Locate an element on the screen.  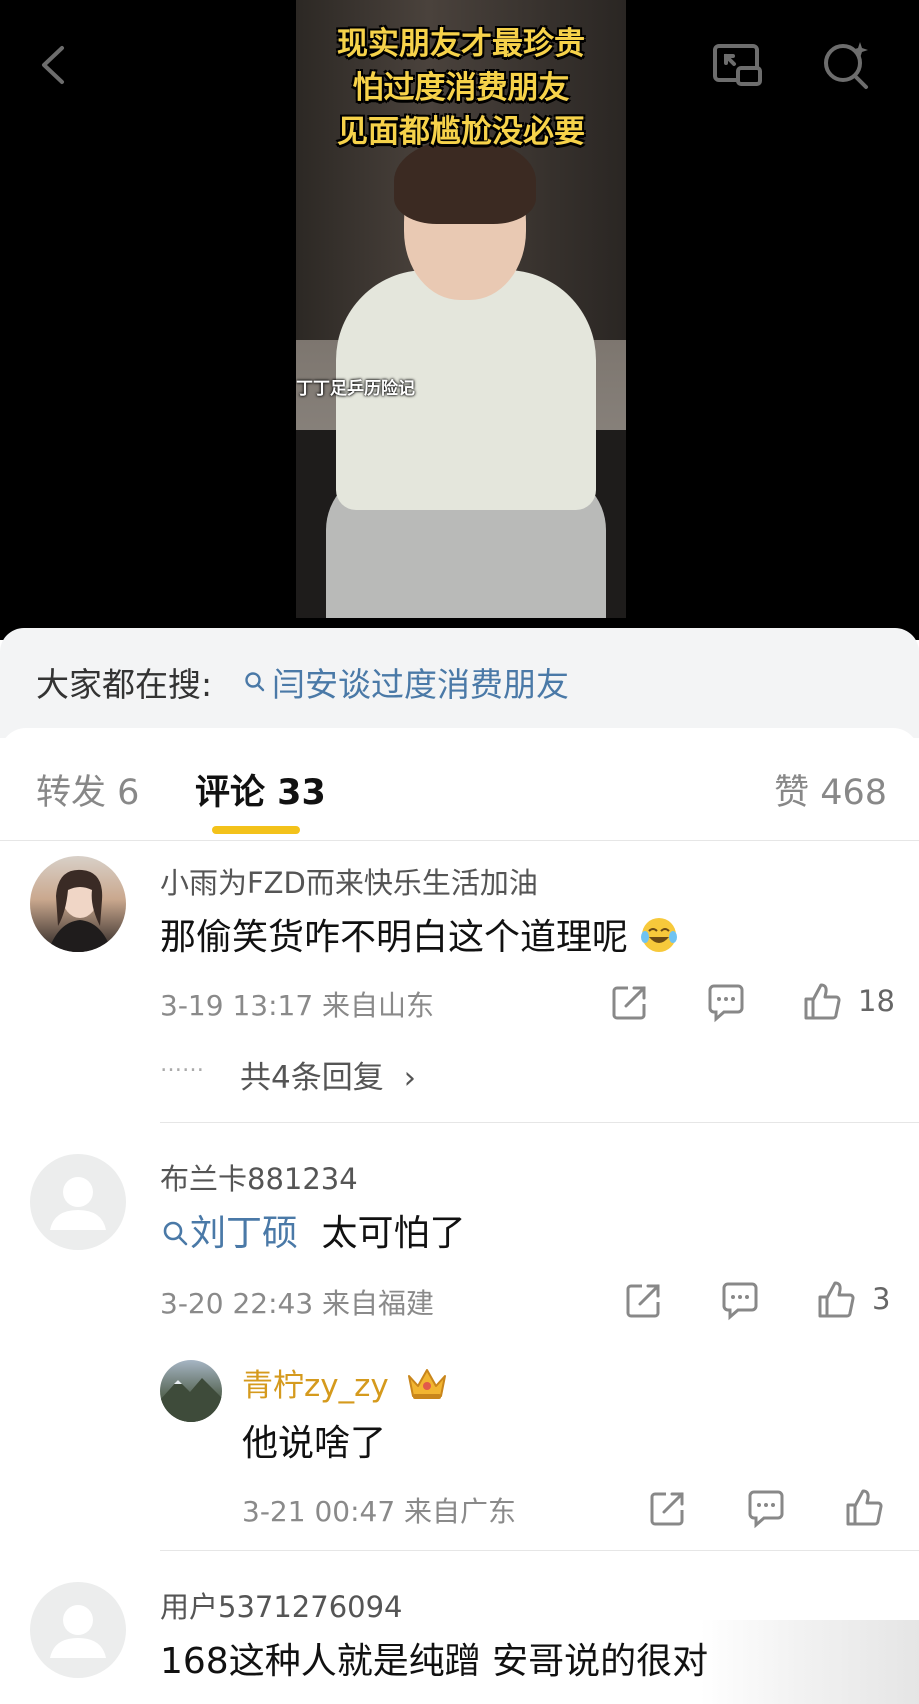
comment-text: 那偷笑货咋不明白这个道理呢 is located at coordinates (419, 934).